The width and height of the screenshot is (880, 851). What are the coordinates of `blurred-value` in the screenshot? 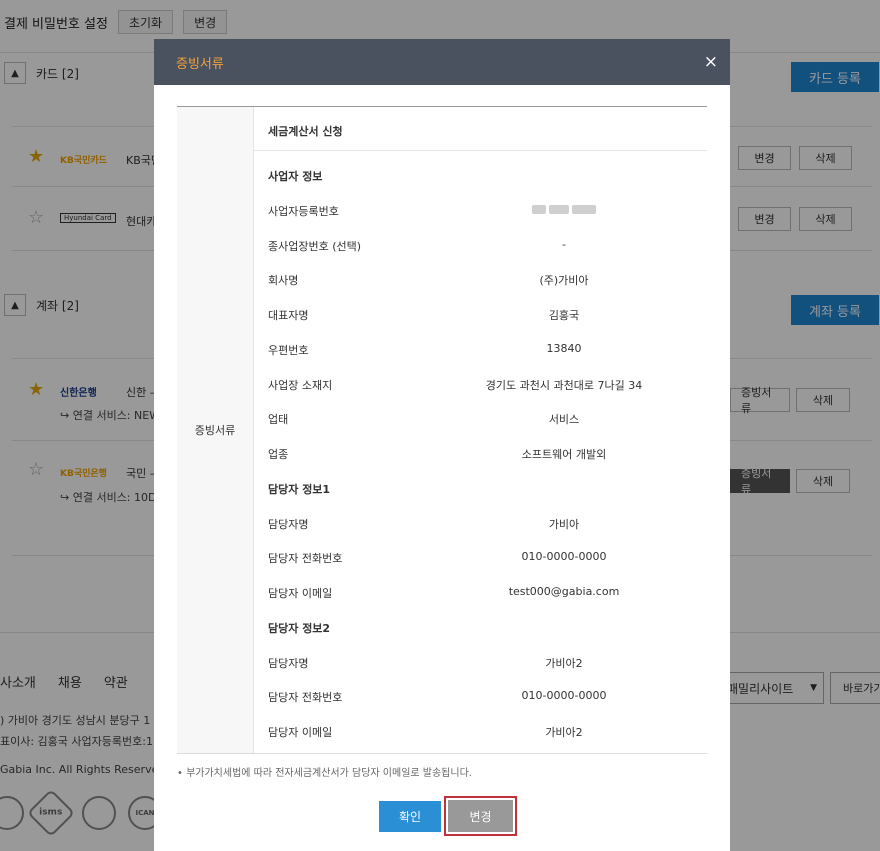 It's located at (564, 209).